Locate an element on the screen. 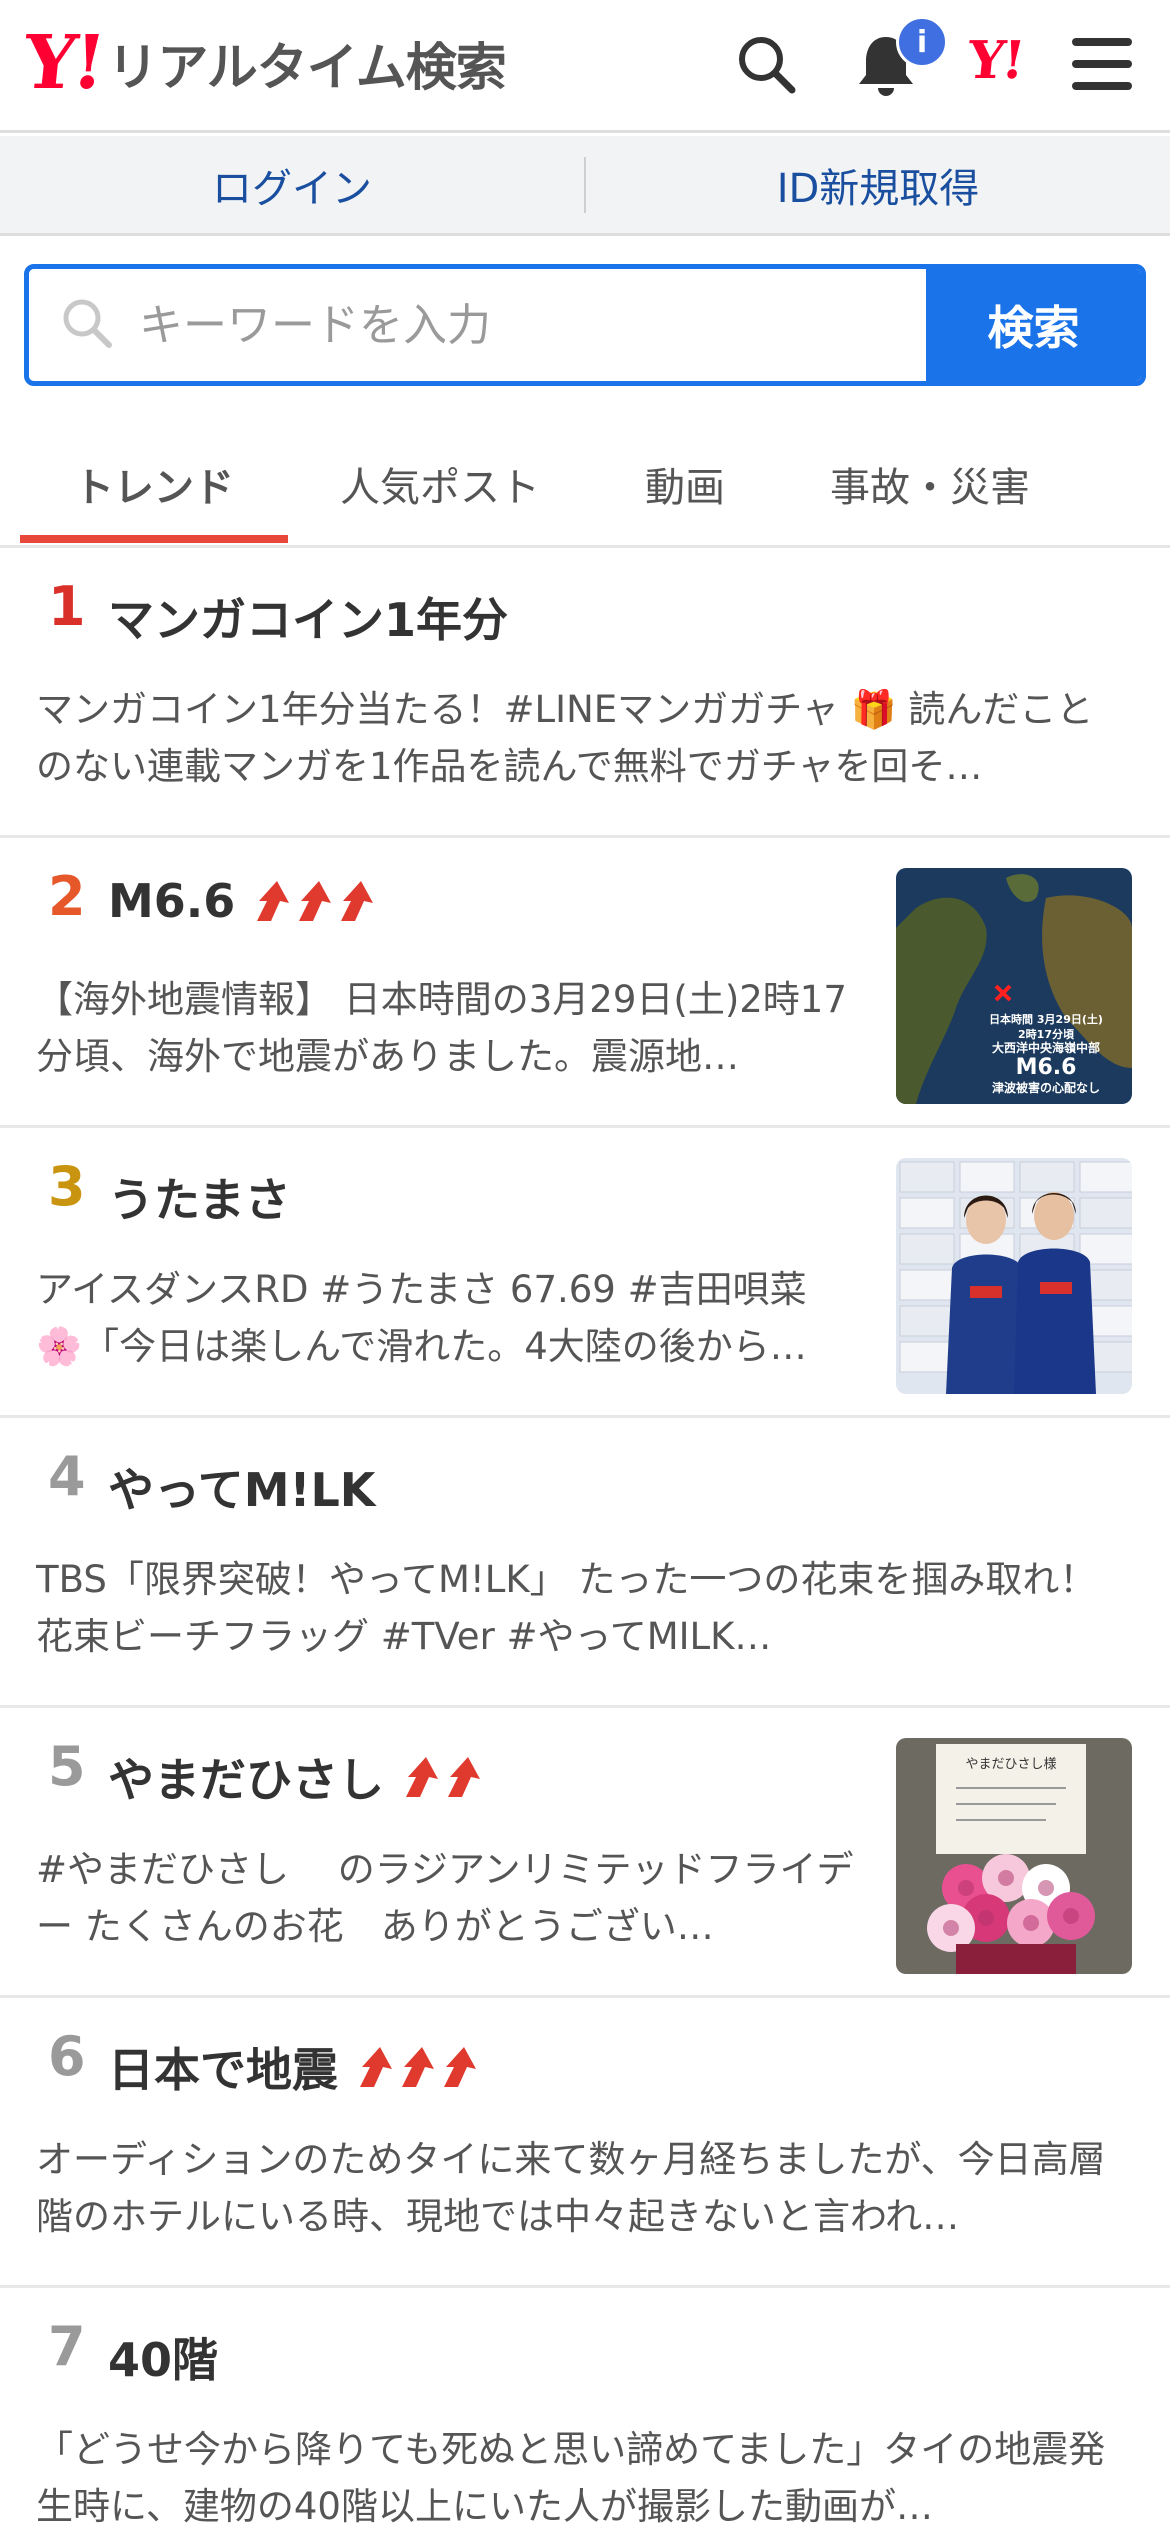 The height and width of the screenshot is (2532, 1170). notification-badge: i is located at coordinates (922, 42).